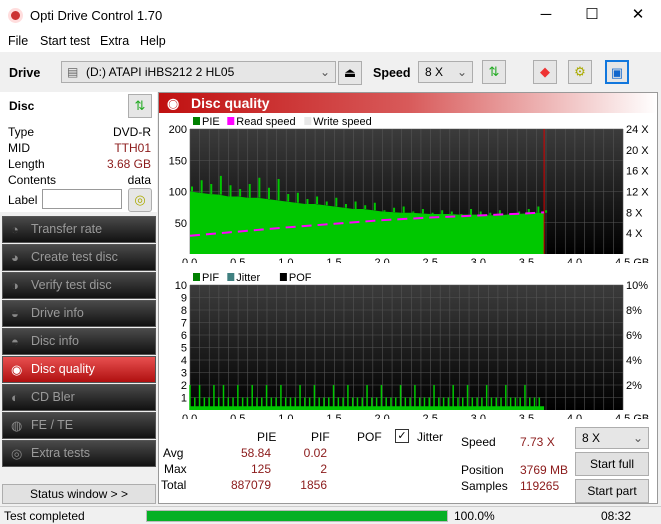  Describe the element at coordinates (580, 72) in the screenshot. I see `settings-icon: ⚙` at that location.